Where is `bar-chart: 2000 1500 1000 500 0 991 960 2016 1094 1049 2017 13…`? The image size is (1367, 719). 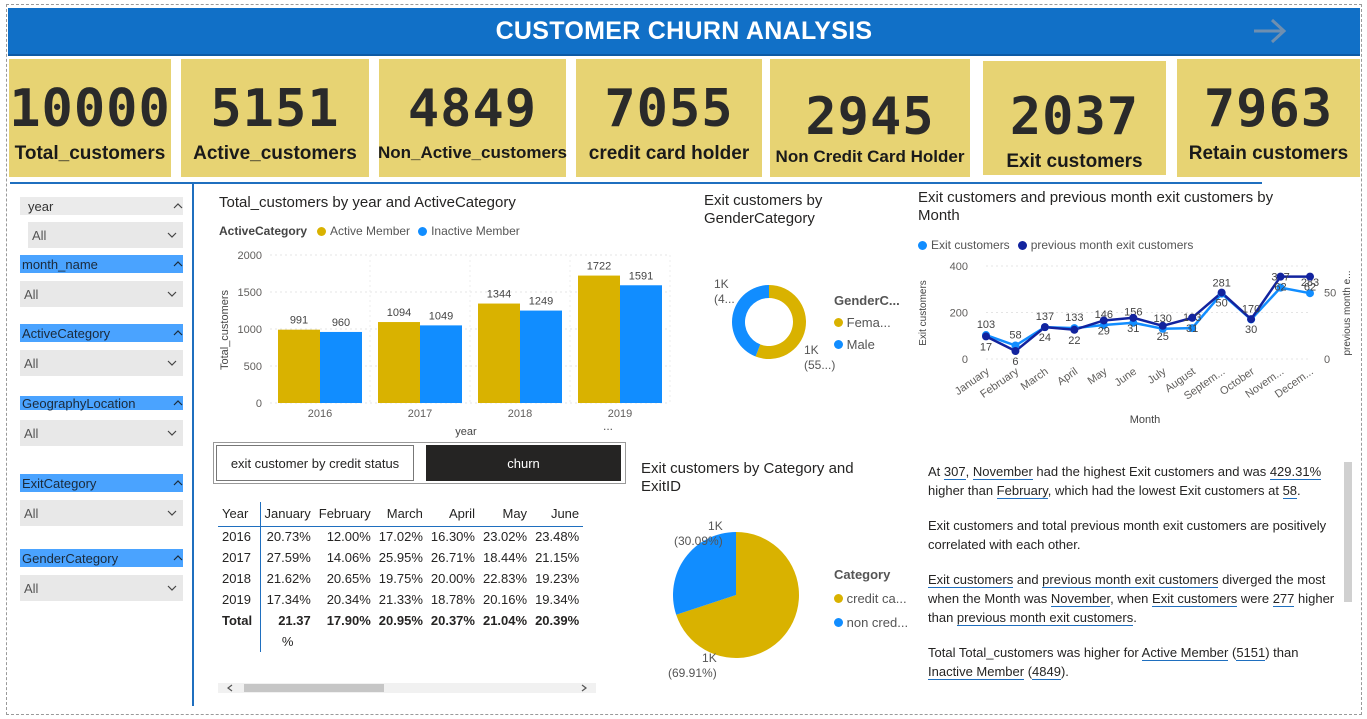 bar-chart: 2000 1500 1000 500 0 991 960 2016 1094 1049 2017 13… is located at coordinates (445, 340).